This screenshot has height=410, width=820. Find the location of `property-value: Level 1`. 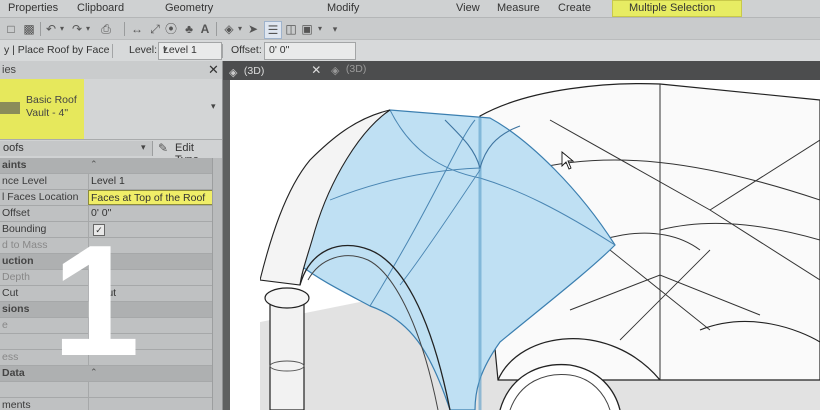

property-value: Level 1 is located at coordinates (150, 181).